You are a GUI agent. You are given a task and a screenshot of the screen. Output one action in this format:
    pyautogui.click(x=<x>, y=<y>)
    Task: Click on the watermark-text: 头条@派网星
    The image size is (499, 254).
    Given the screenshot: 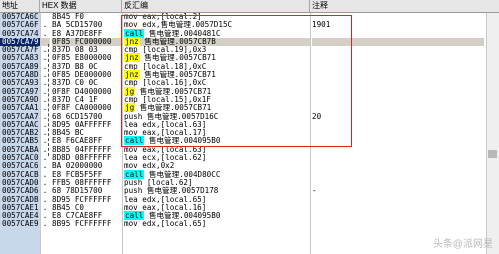 What is the action you would take?
    pyautogui.click(x=462, y=244)
    